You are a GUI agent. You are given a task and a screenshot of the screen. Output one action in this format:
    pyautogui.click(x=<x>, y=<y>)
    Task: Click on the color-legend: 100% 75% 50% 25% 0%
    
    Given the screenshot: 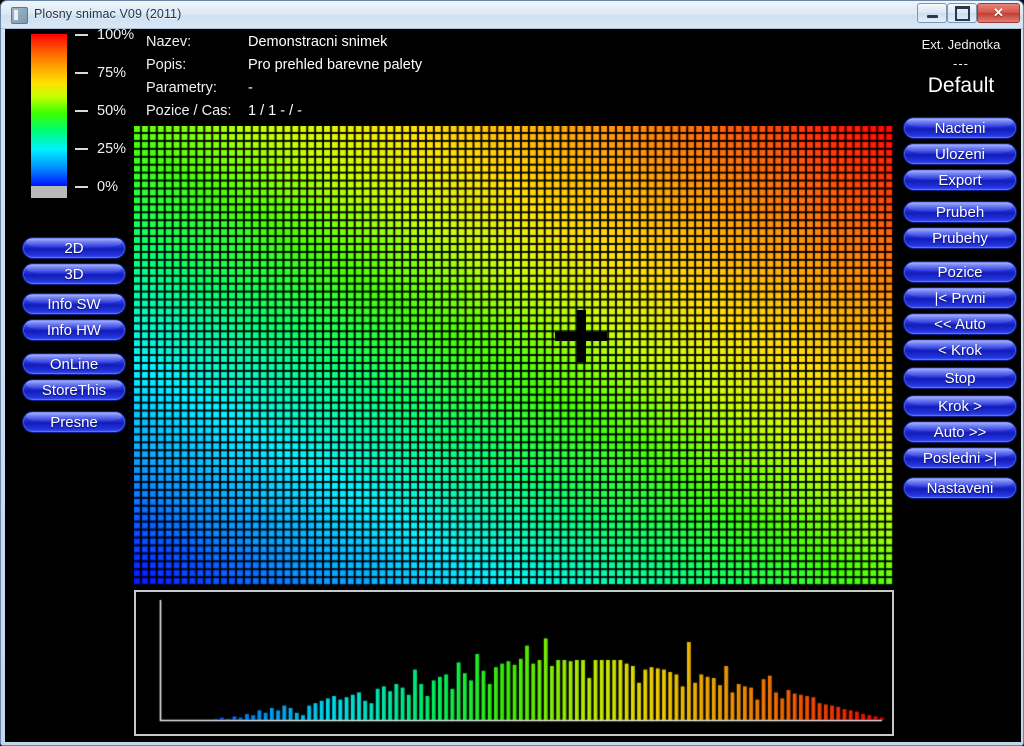 What is the action you would take?
    pyautogui.click(x=86, y=126)
    